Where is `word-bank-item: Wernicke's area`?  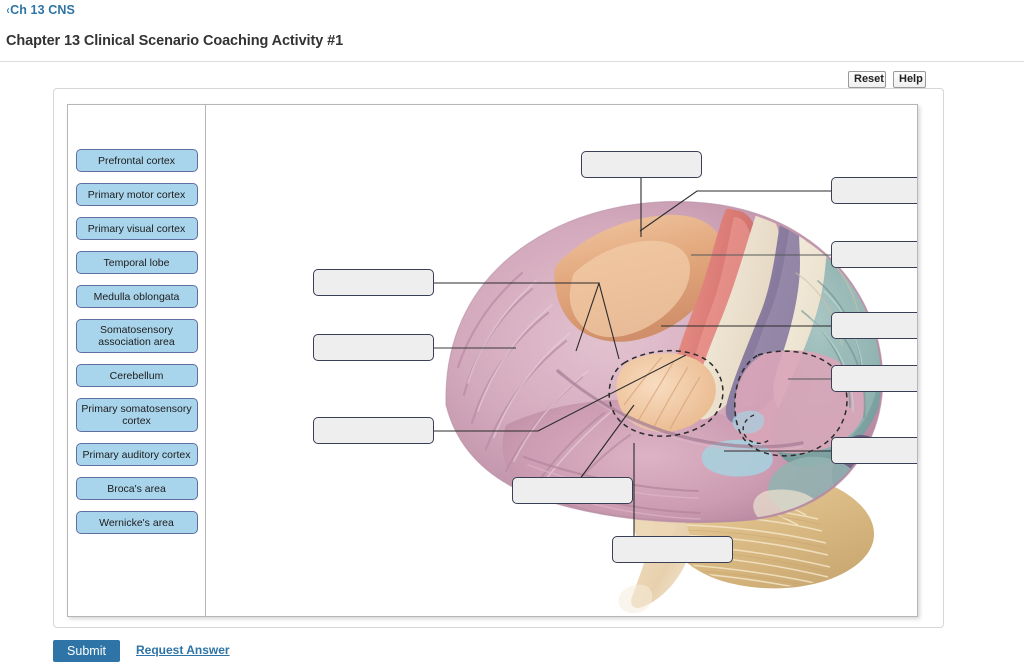
word-bank-item: Wernicke's area is located at coordinates (136, 522).